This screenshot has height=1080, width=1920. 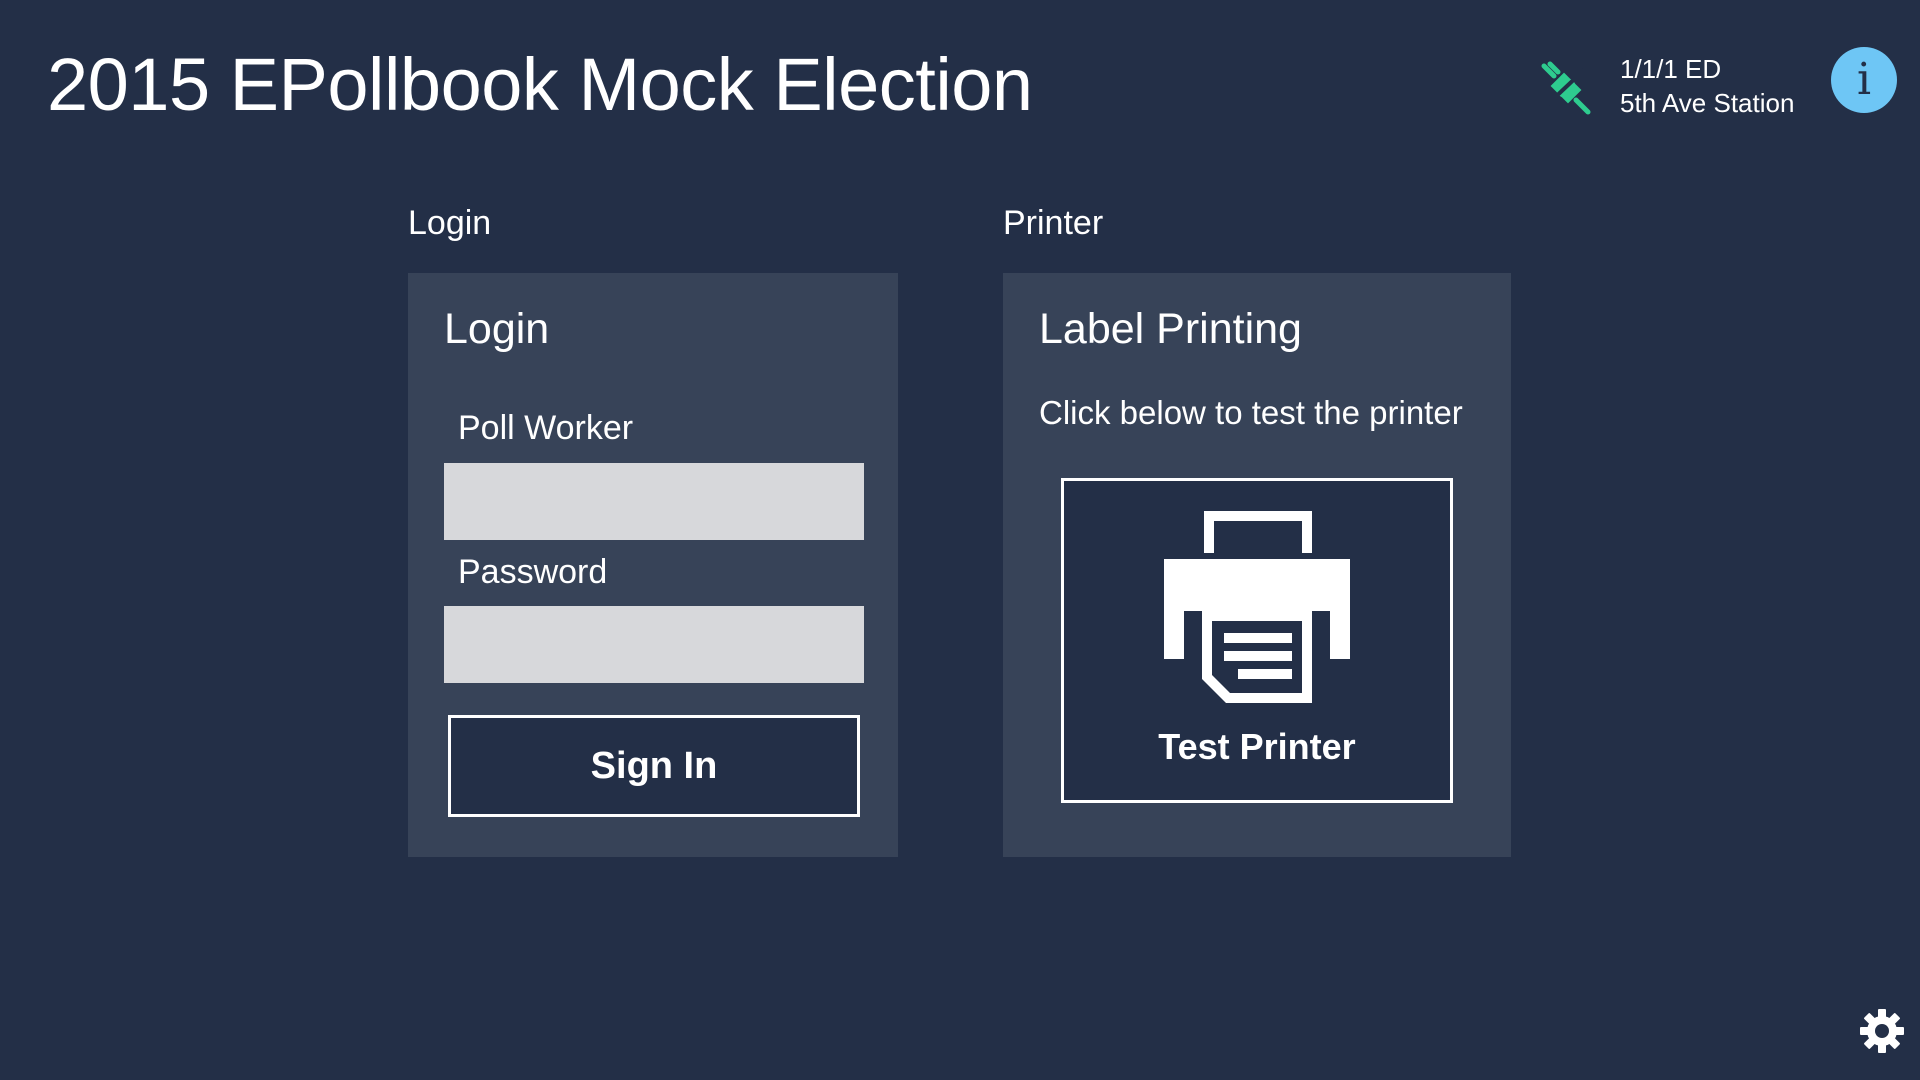 What do you see at coordinates (546, 428) in the screenshot?
I see `poll-worker-label: Poll Worker` at bounding box center [546, 428].